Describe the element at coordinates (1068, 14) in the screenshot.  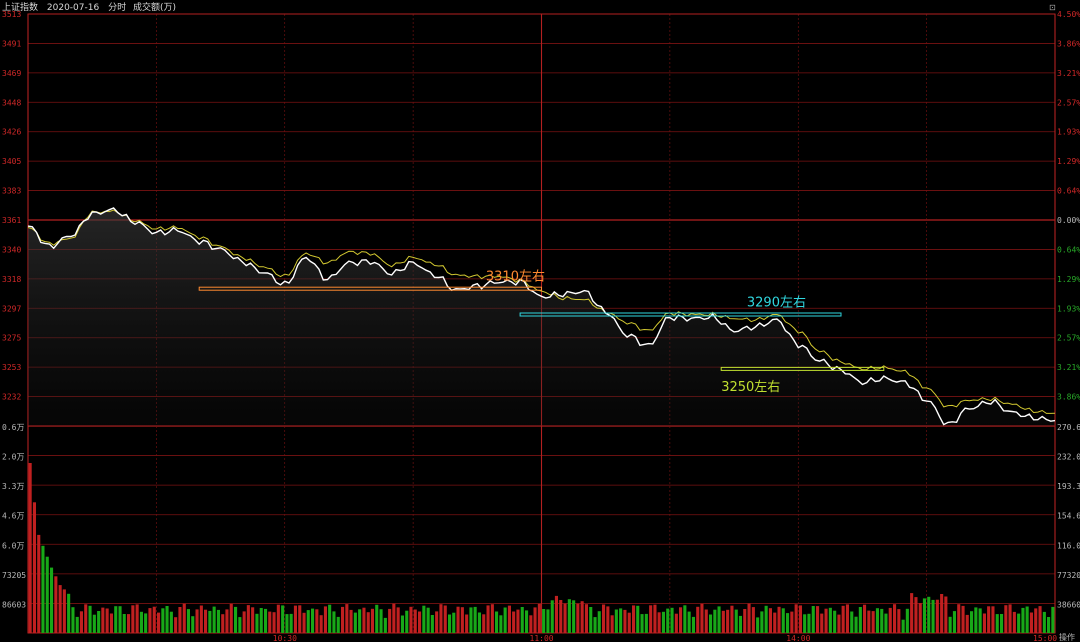
I see `percent-tick-label: 4.50%` at that location.